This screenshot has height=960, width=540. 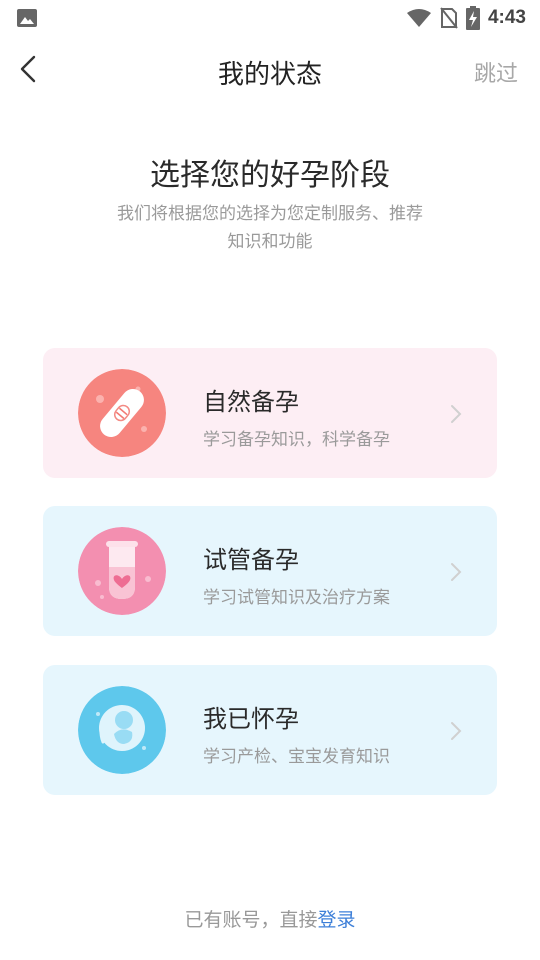 I want to click on option-title: 试管备孕, so click(x=251, y=560).